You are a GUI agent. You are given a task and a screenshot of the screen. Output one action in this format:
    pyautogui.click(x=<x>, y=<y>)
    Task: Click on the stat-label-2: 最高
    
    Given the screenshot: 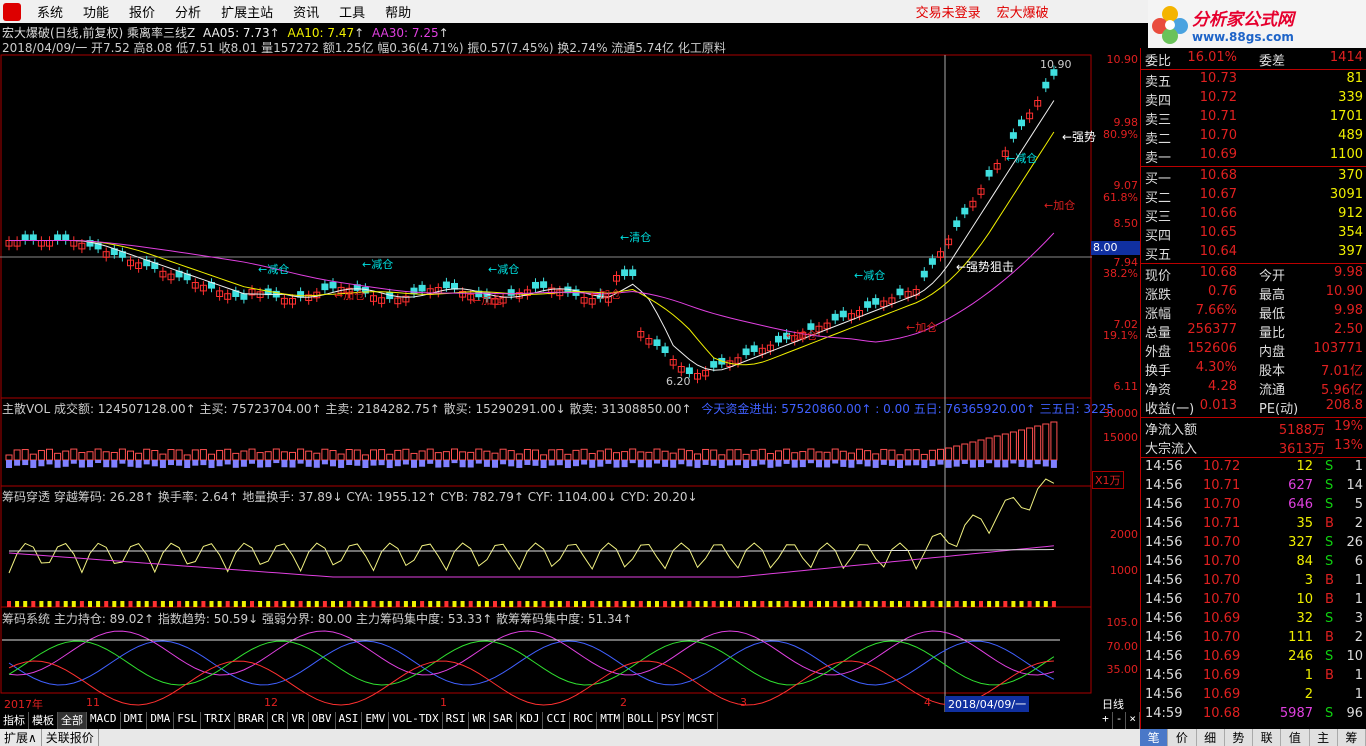 What is the action you would take?
    pyautogui.click(x=1272, y=295)
    